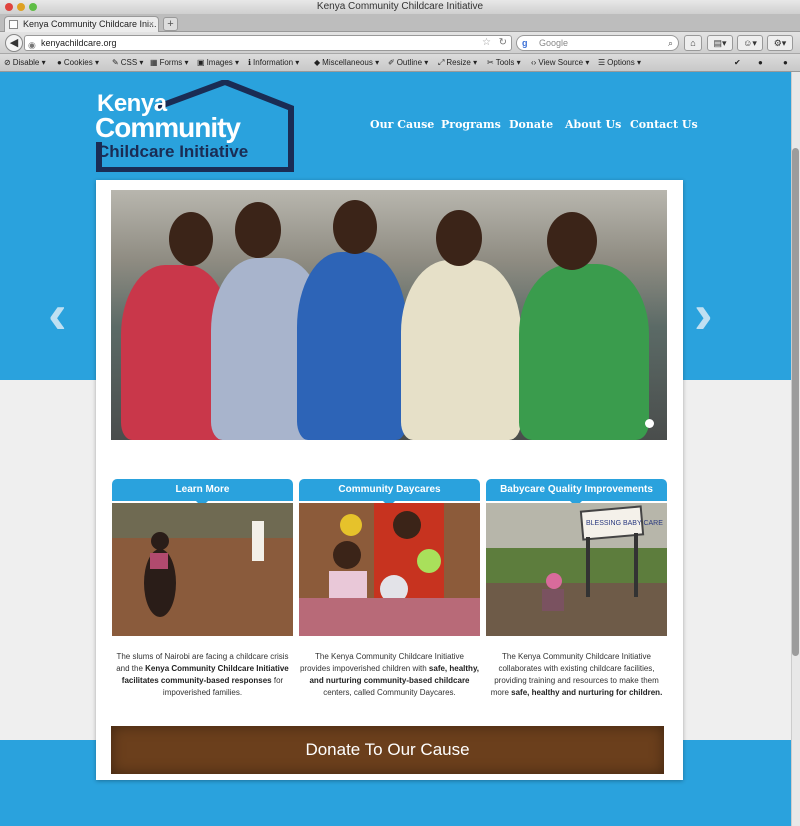  I want to click on logo-line-3: Childcare Initiative, so click(173, 151).